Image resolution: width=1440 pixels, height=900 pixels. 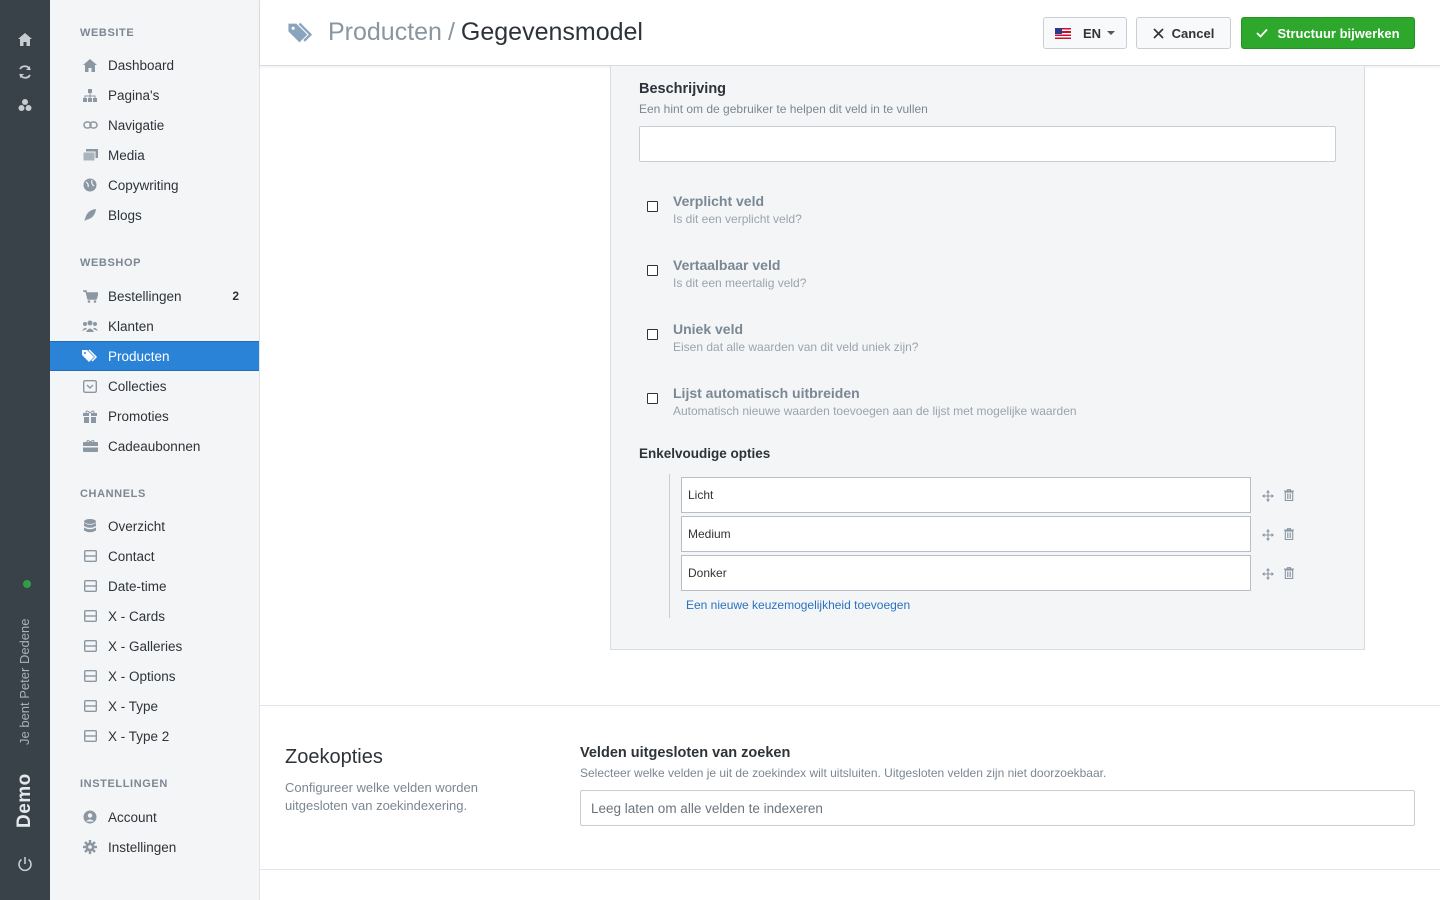 I want to click on sidebar-section-title: INSTELLINGEN, so click(x=124, y=784).